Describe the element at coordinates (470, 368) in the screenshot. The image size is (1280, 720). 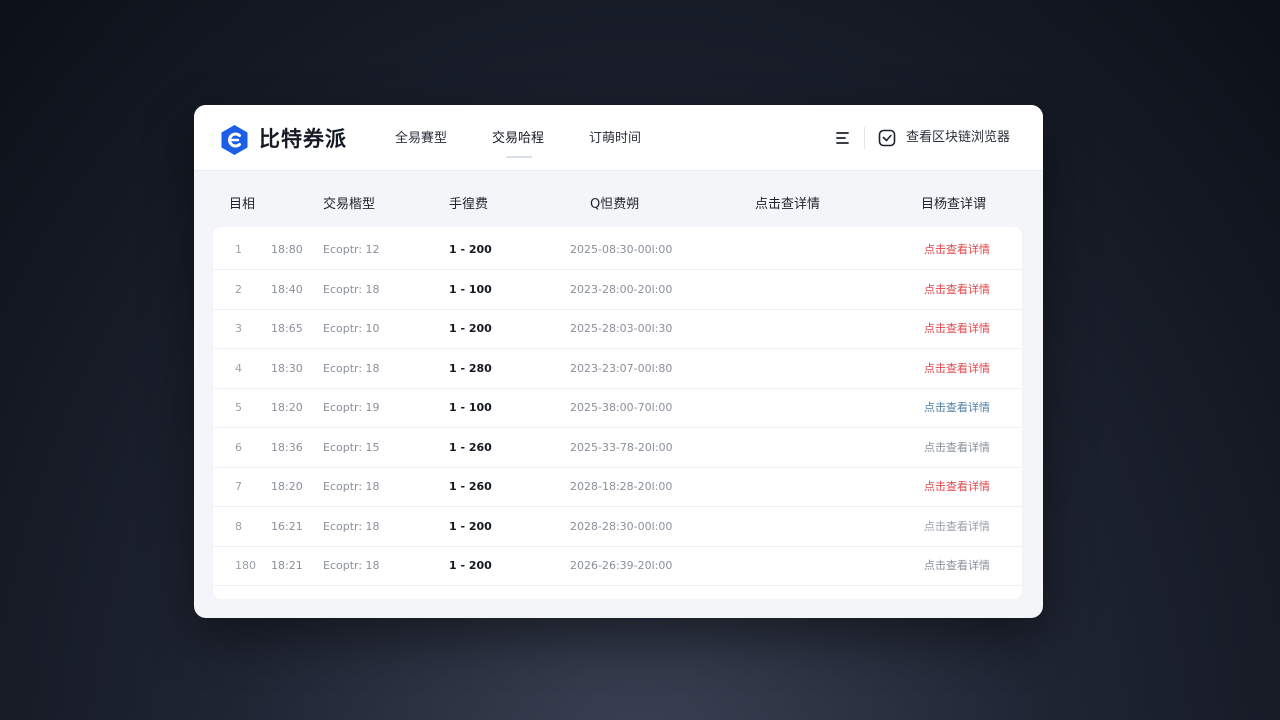
I see `row-fee: 1 - 280` at that location.